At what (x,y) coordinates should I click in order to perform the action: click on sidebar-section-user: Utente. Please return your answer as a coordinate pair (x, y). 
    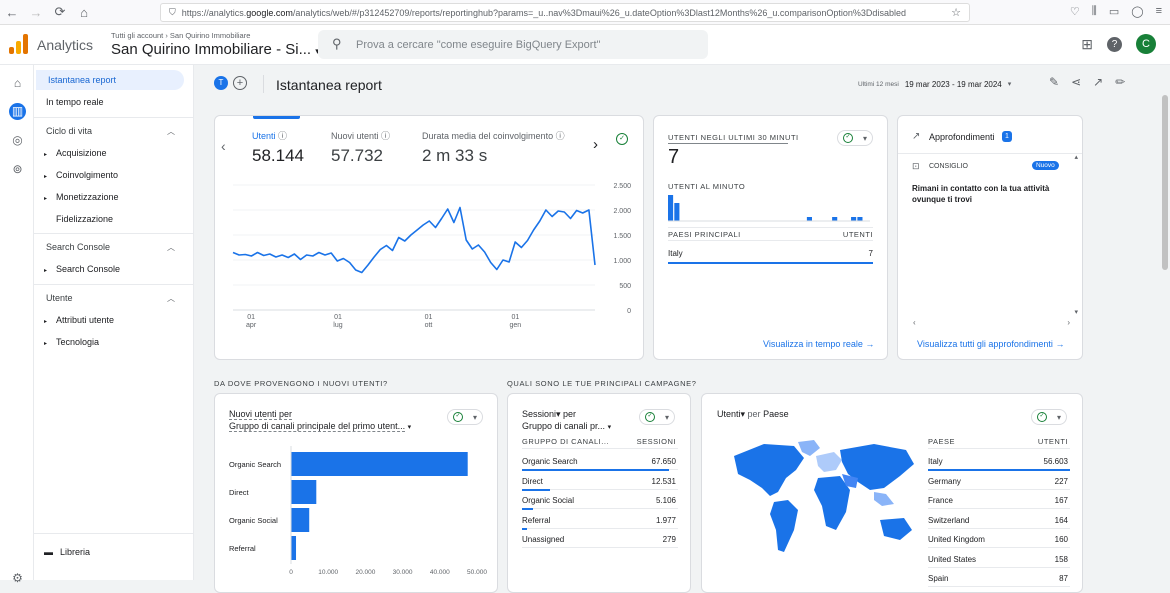
    Looking at the image, I should click on (59, 298).